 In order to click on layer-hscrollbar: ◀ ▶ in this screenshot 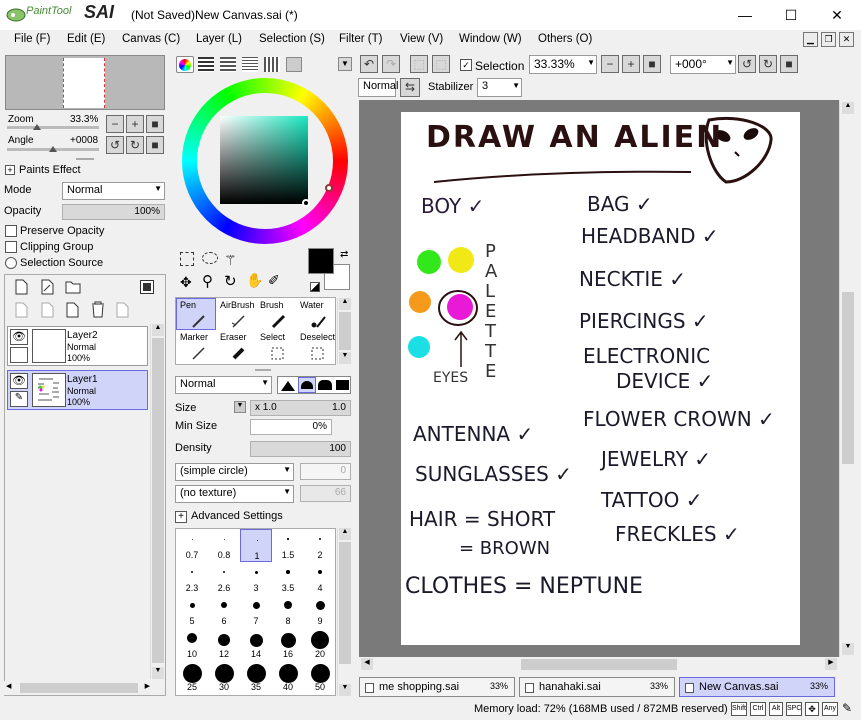, I will do `click(78, 688)`.